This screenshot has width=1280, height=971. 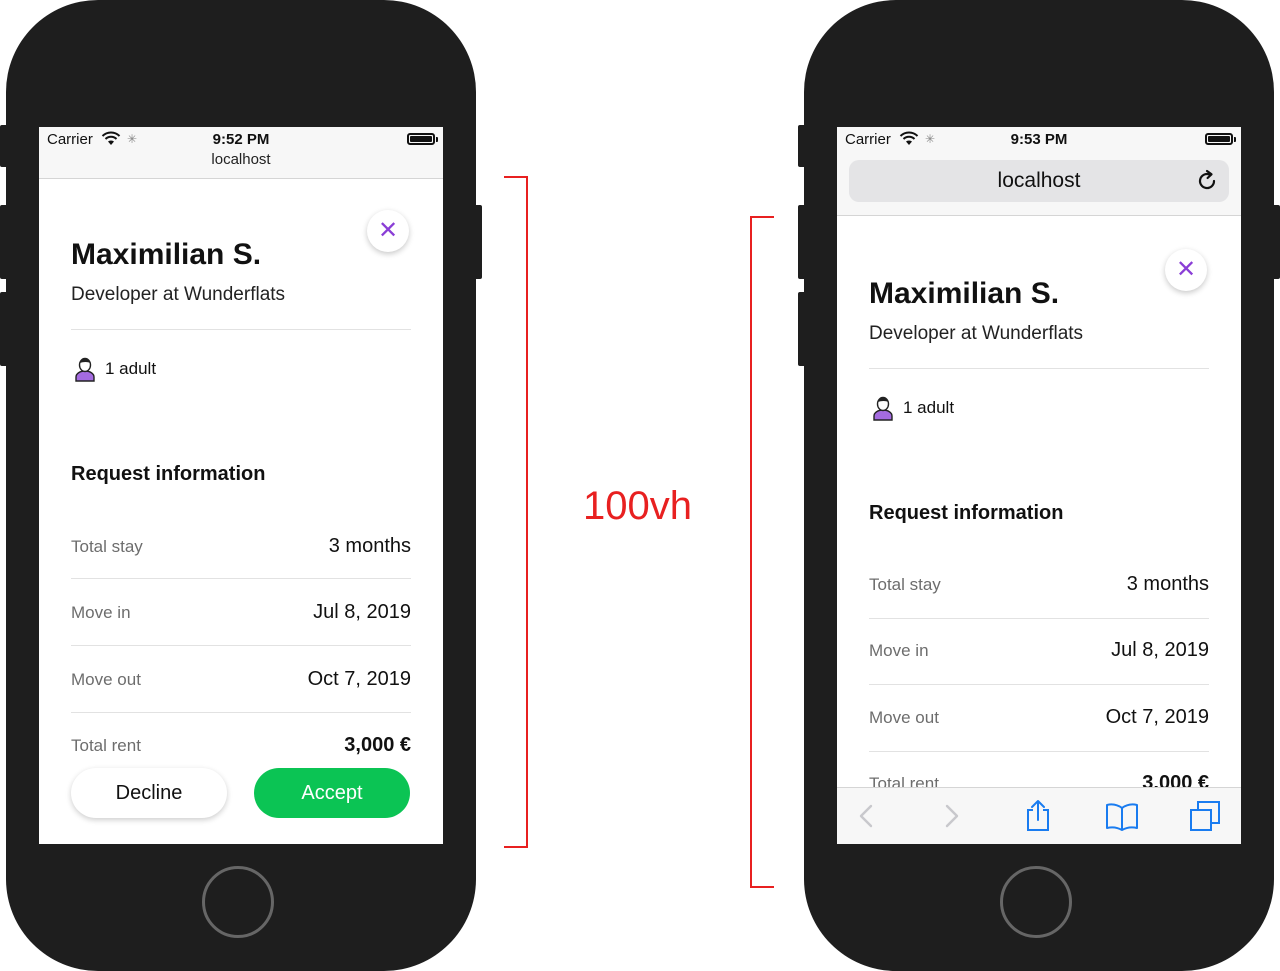 I want to click on row-value: 3,000 €, so click(x=377, y=745).